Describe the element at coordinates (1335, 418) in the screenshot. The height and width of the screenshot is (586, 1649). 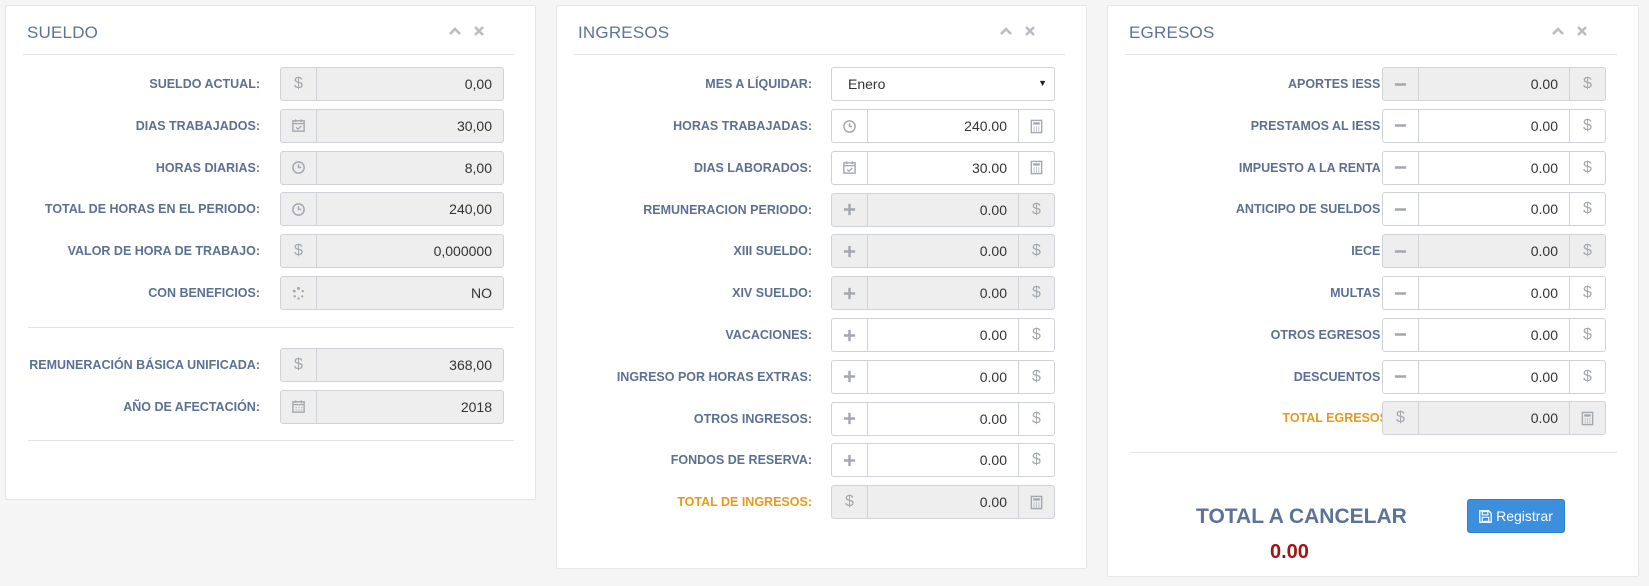
I see `total-egresos-label: TOTAL EGRESOS` at that location.